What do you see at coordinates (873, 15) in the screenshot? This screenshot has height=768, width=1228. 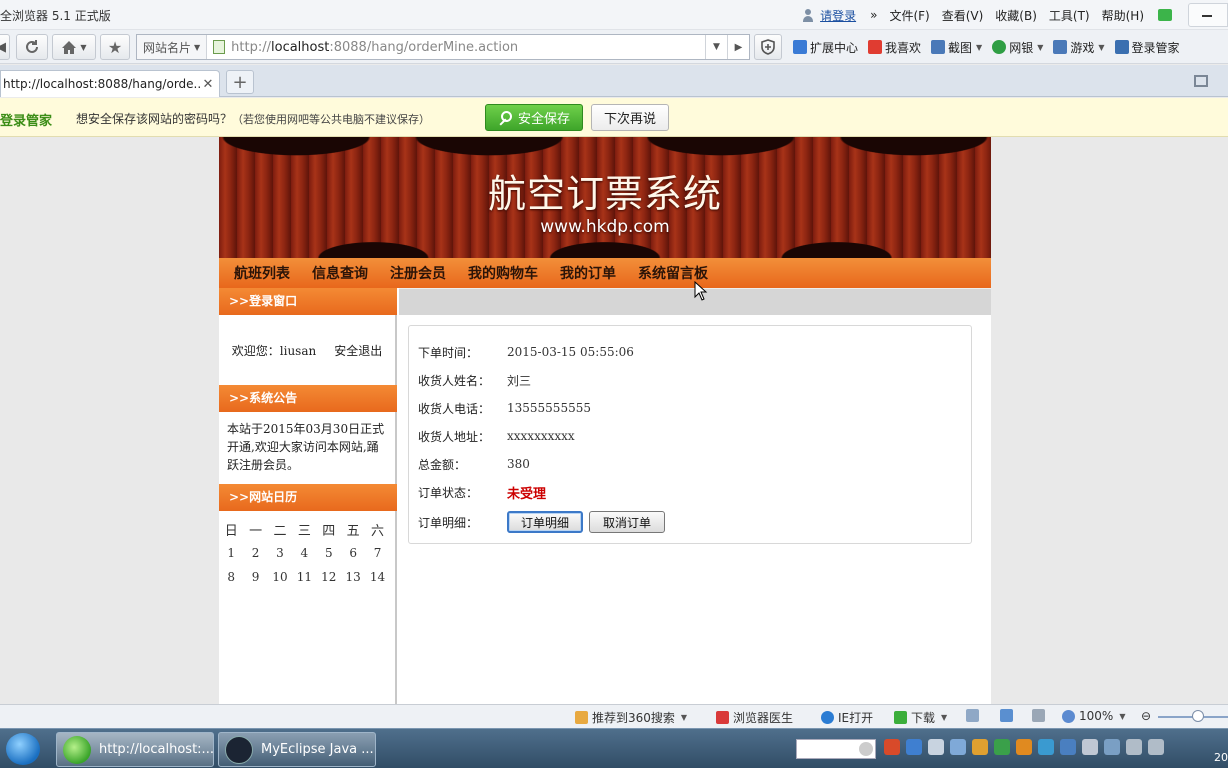 I see `double-chevron-icon: »` at bounding box center [873, 15].